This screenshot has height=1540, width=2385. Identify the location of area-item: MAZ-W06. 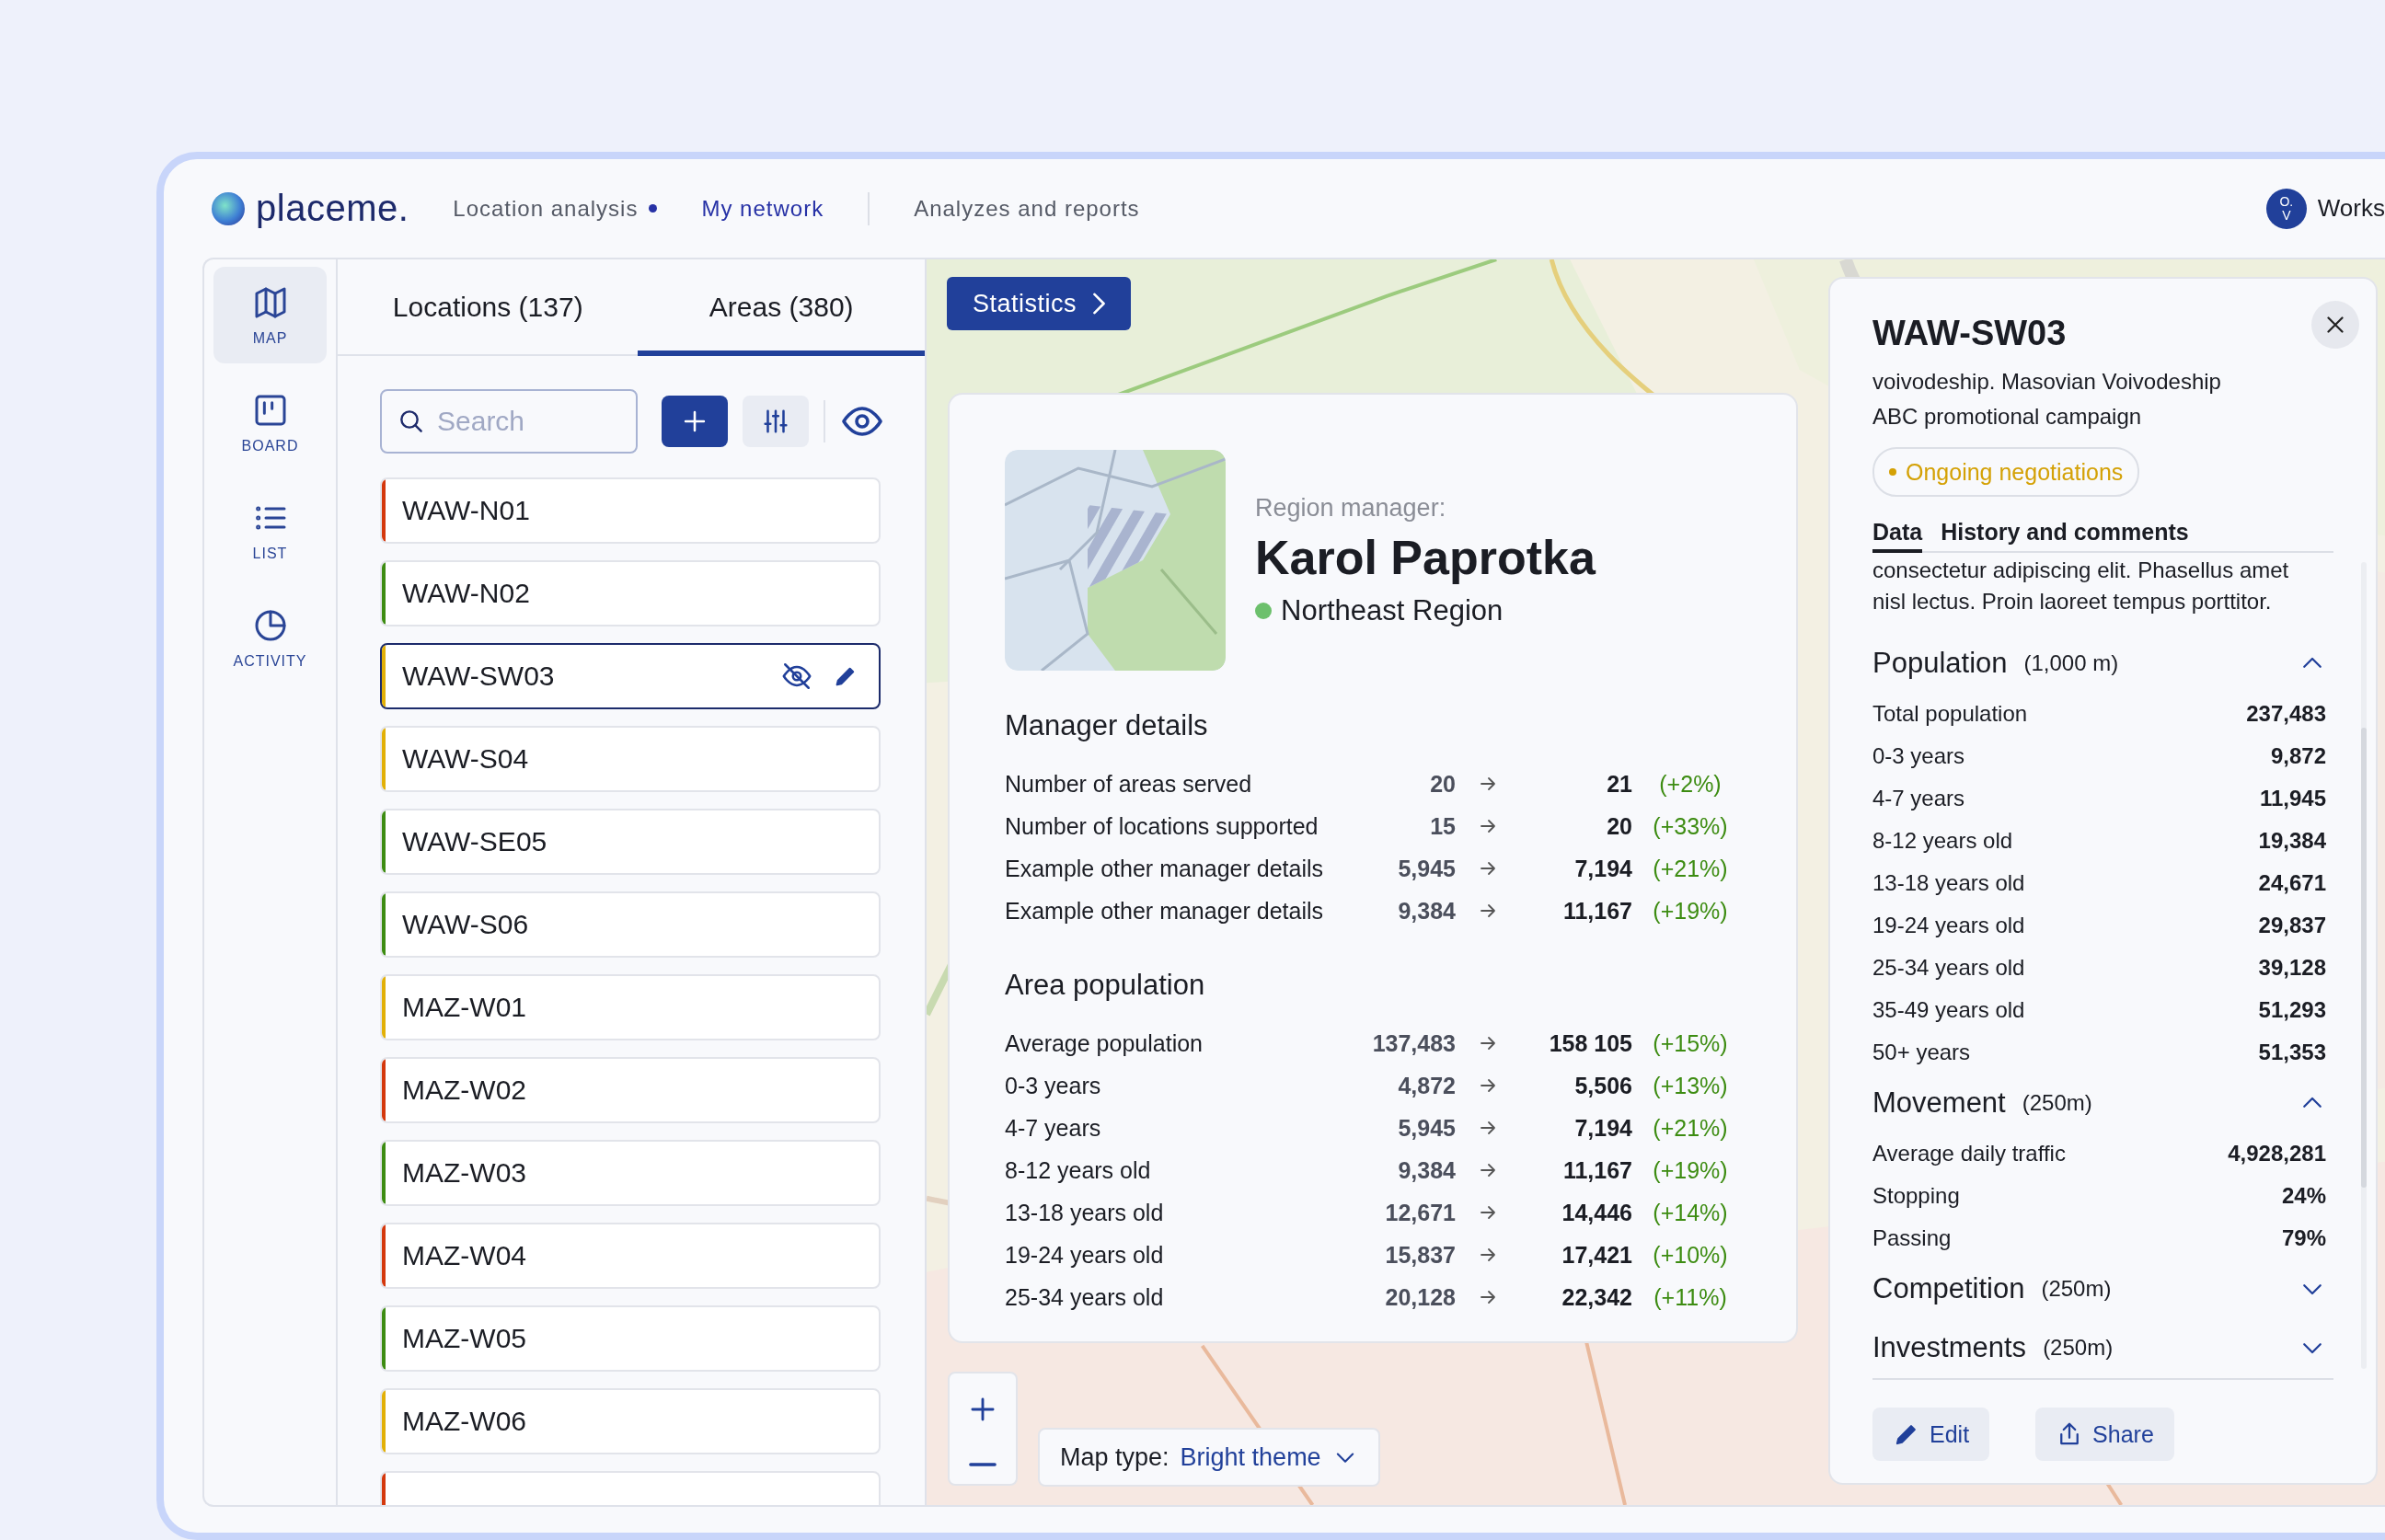
(630, 1421).